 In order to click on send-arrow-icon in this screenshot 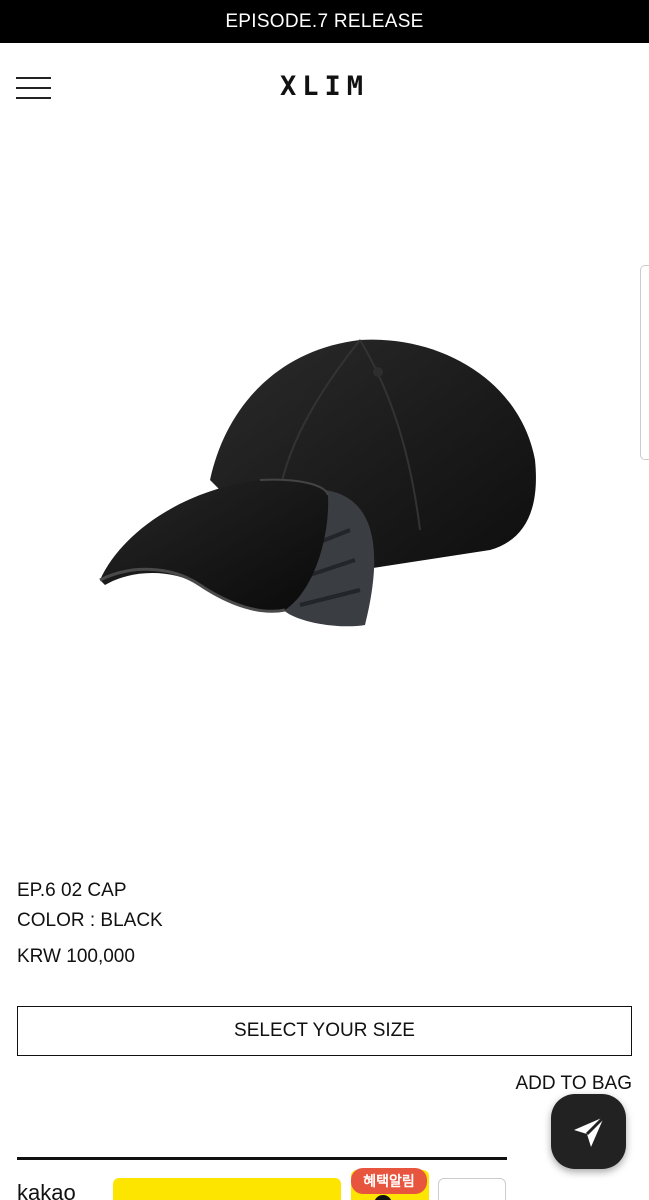, I will do `click(589, 1131)`.